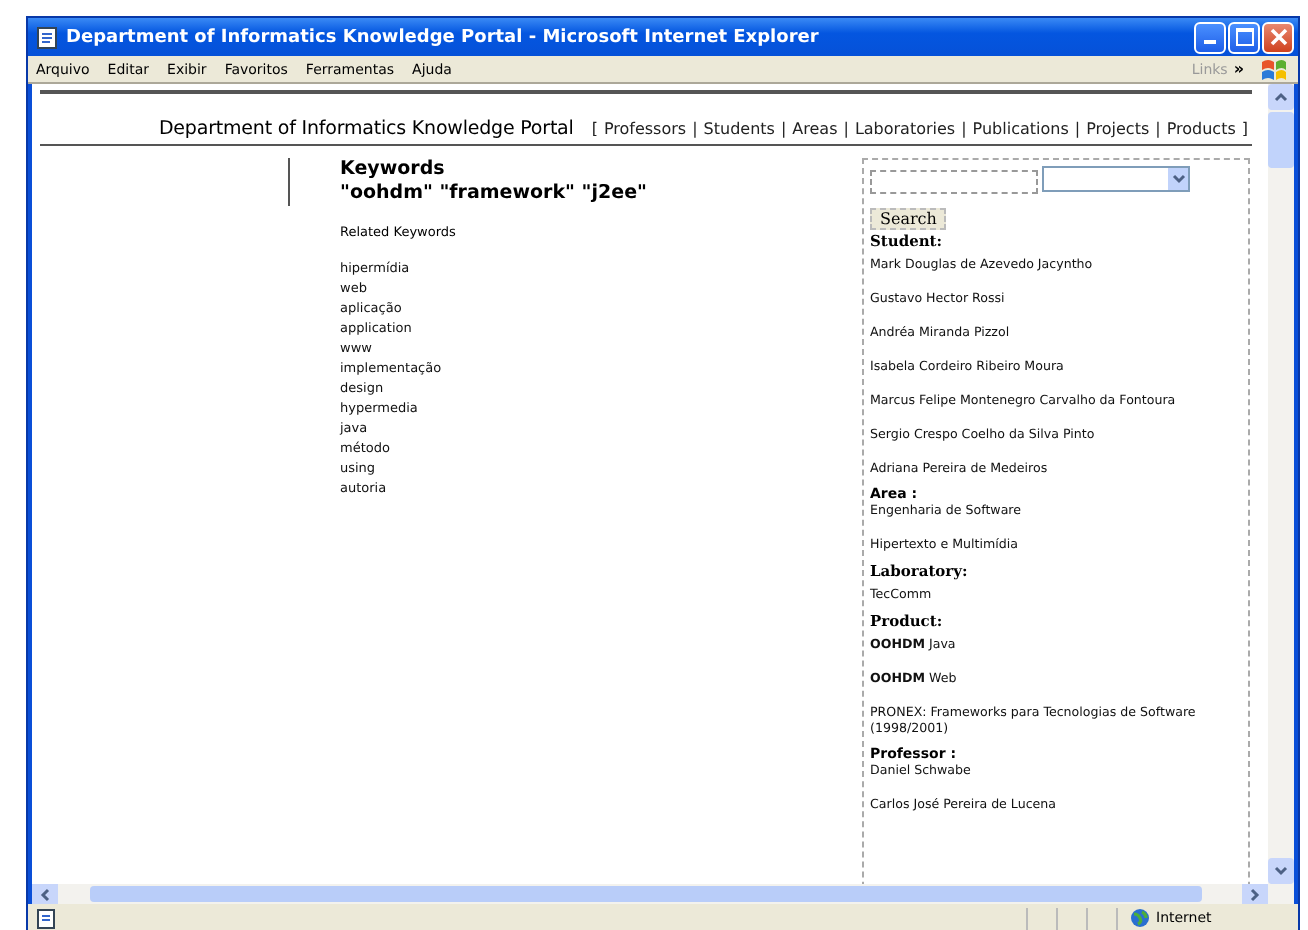 This screenshot has width=1308, height=930. What do you see at coordinates (739, 129) in the screenshot?
I see `nav-link: Students` at bounding box center [739, 129].